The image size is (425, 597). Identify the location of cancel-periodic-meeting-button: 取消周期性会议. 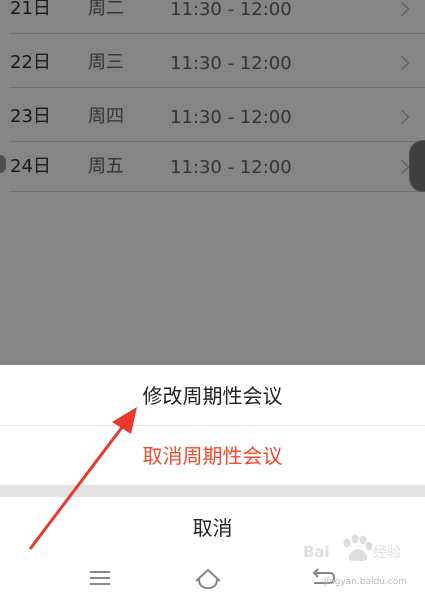
(212, 455).